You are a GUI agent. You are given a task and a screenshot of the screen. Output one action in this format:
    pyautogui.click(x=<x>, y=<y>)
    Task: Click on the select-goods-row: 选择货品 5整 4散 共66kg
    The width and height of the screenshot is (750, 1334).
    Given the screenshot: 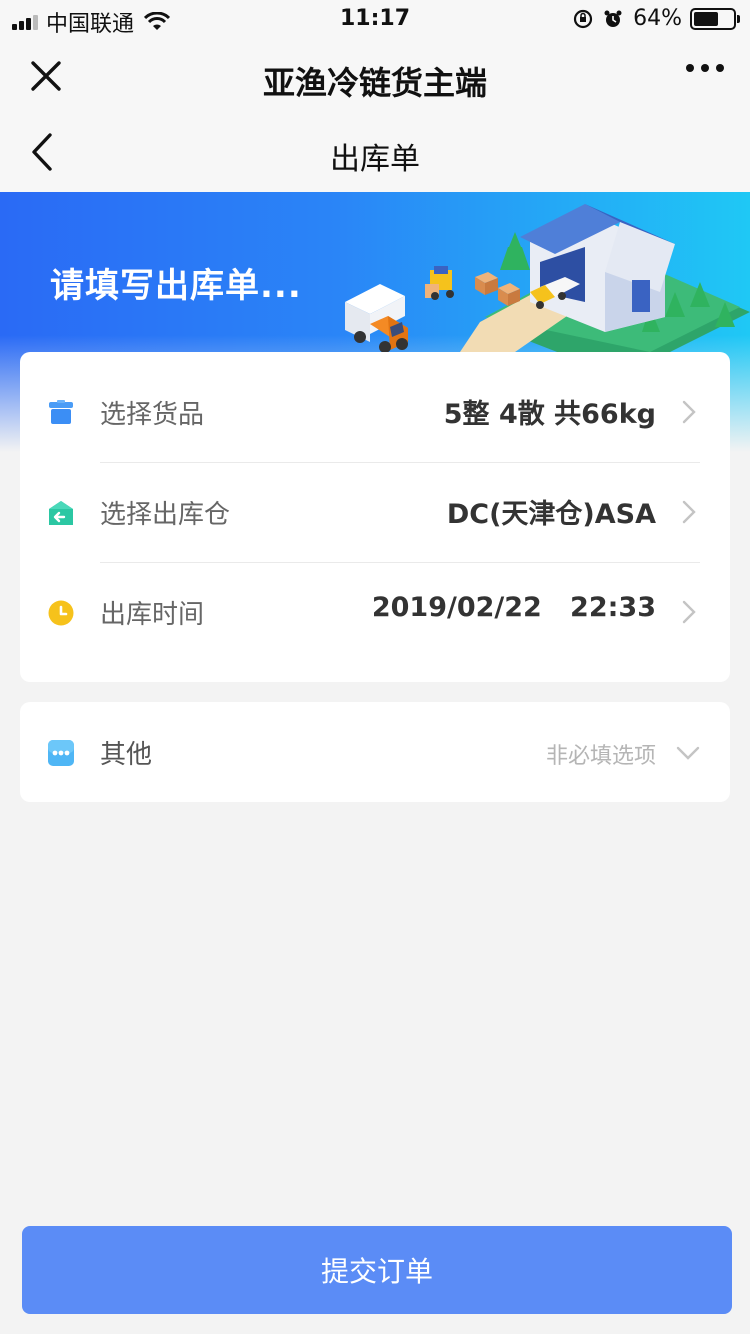 What is the action you would take?
    pyautogui.click(x=375, y=412)
    